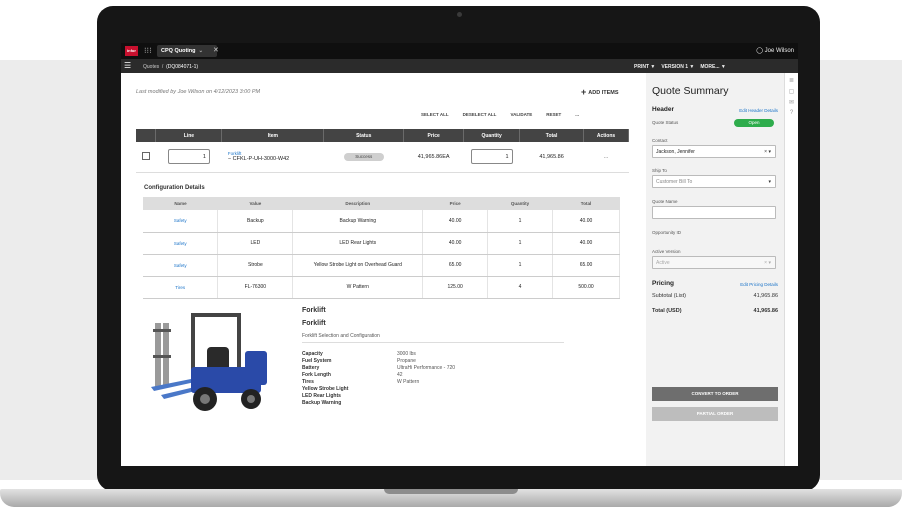  I want to click on column-header-line: Line, so click(189, 135).